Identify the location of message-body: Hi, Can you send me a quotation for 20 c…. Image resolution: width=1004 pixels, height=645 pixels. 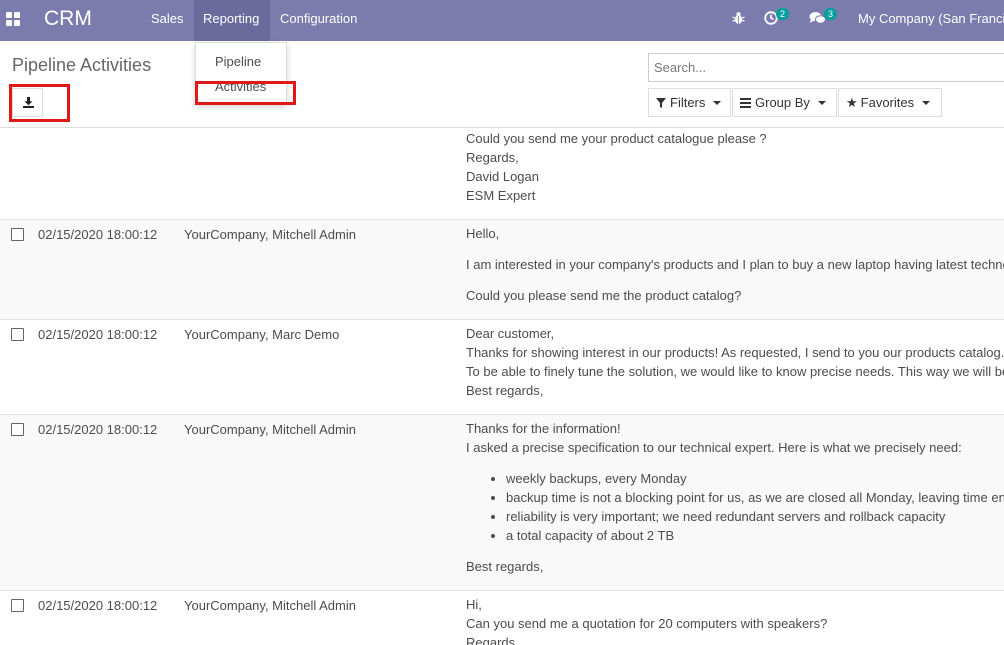
(735, 620).